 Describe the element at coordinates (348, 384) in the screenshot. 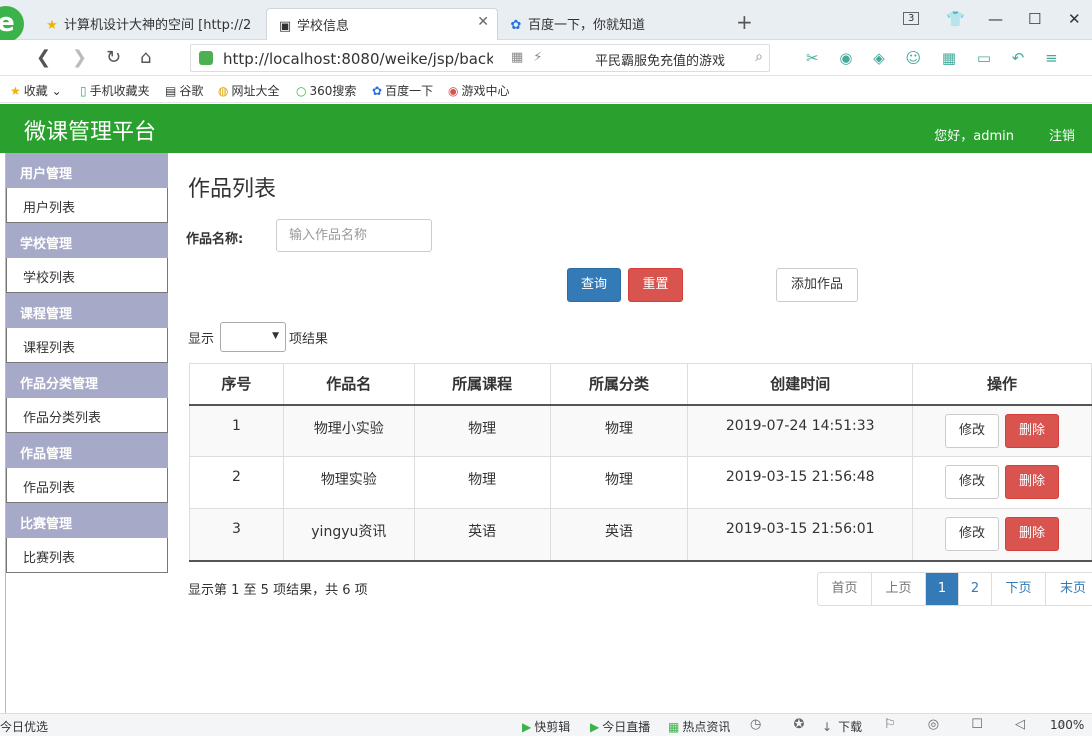

I see `column-header: 作品名` at that location.